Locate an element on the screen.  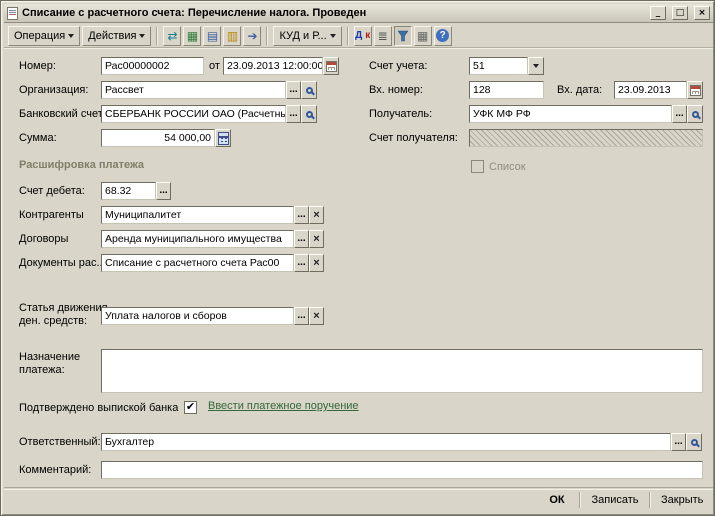
funnel-icon is located at coordinates (403, 35).